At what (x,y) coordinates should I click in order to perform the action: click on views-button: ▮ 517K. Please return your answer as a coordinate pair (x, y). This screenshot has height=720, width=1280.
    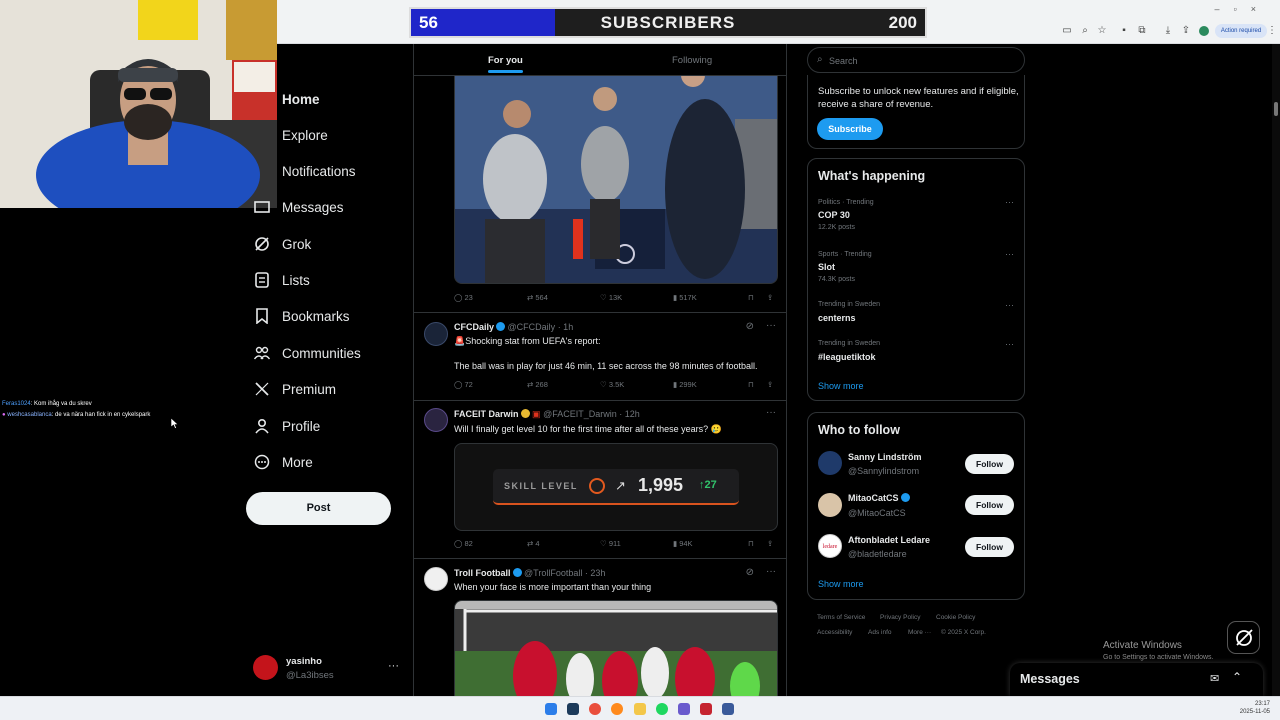
    Looking at the image, I should click on (685, 297).